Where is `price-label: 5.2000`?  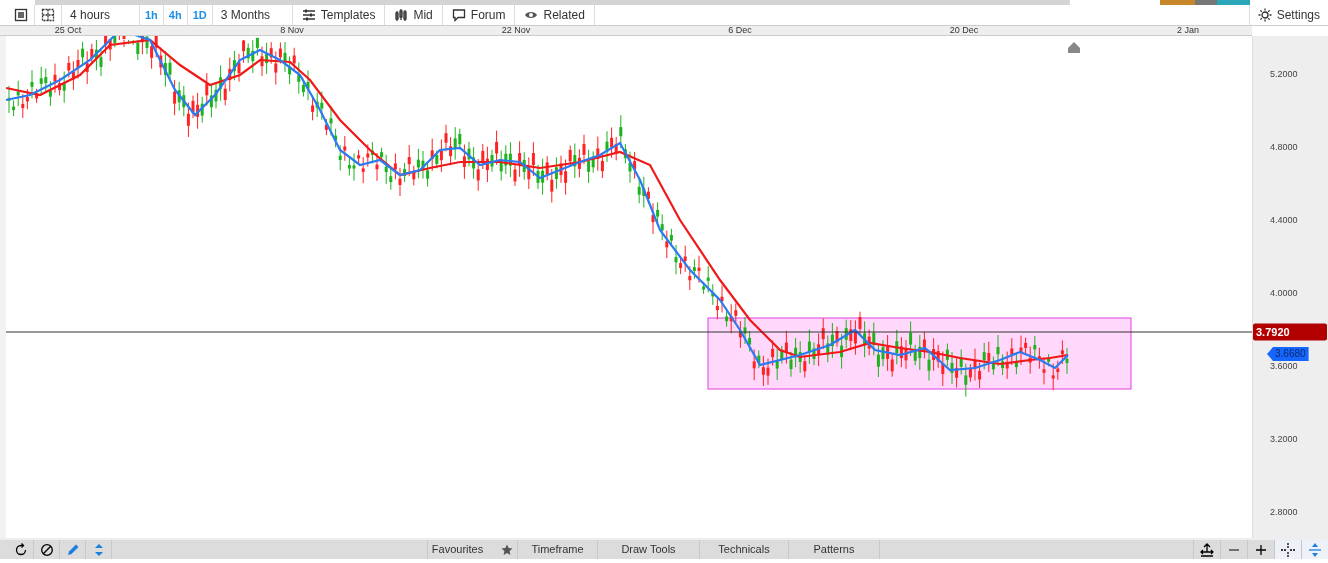
price-label: 5.2000 is located at coordinates (1284, 75).